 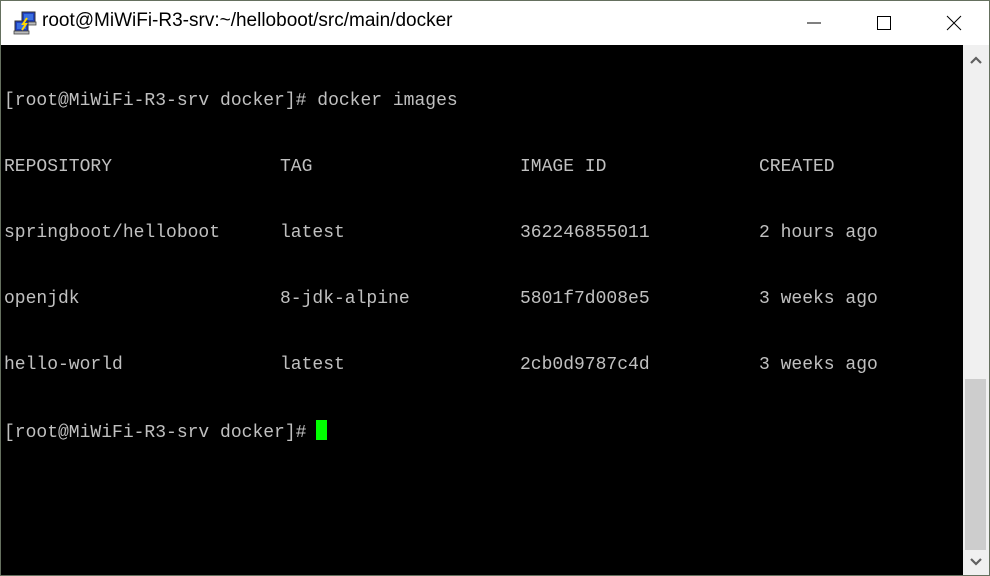 I want to click on cell-tag: 8-jdk-alpine, so click(x=345, y=299).